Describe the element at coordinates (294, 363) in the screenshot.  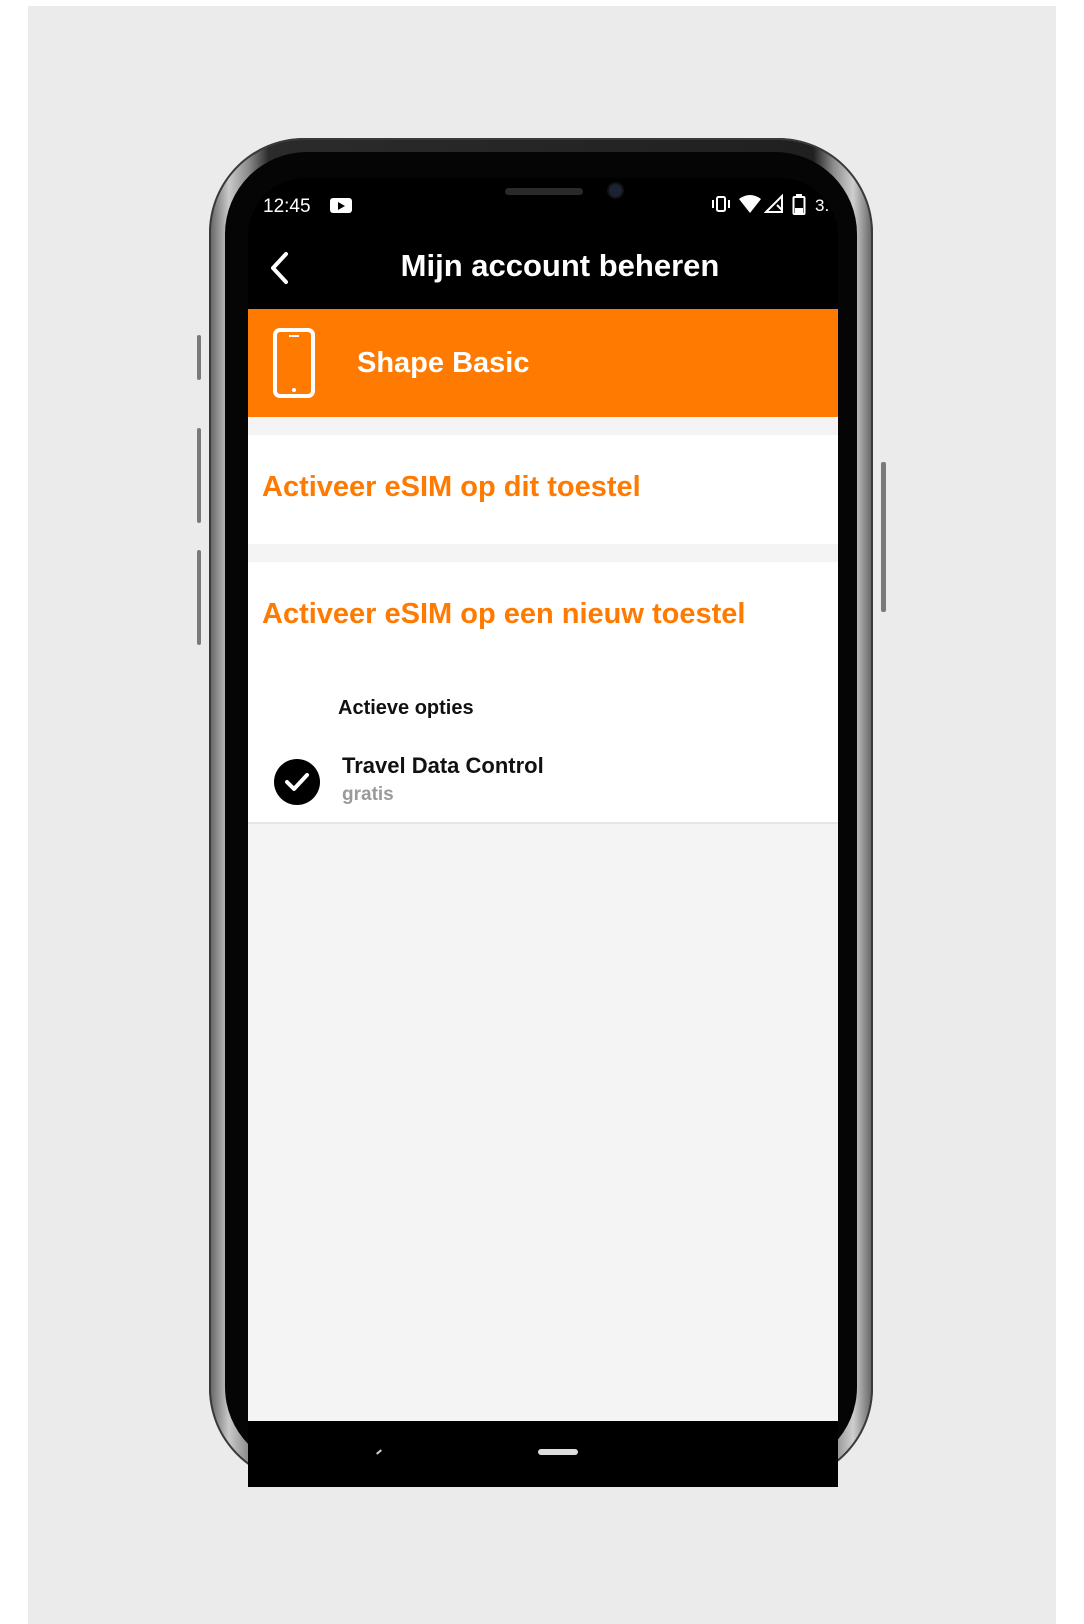
I see `smartphone-icon` at that location.